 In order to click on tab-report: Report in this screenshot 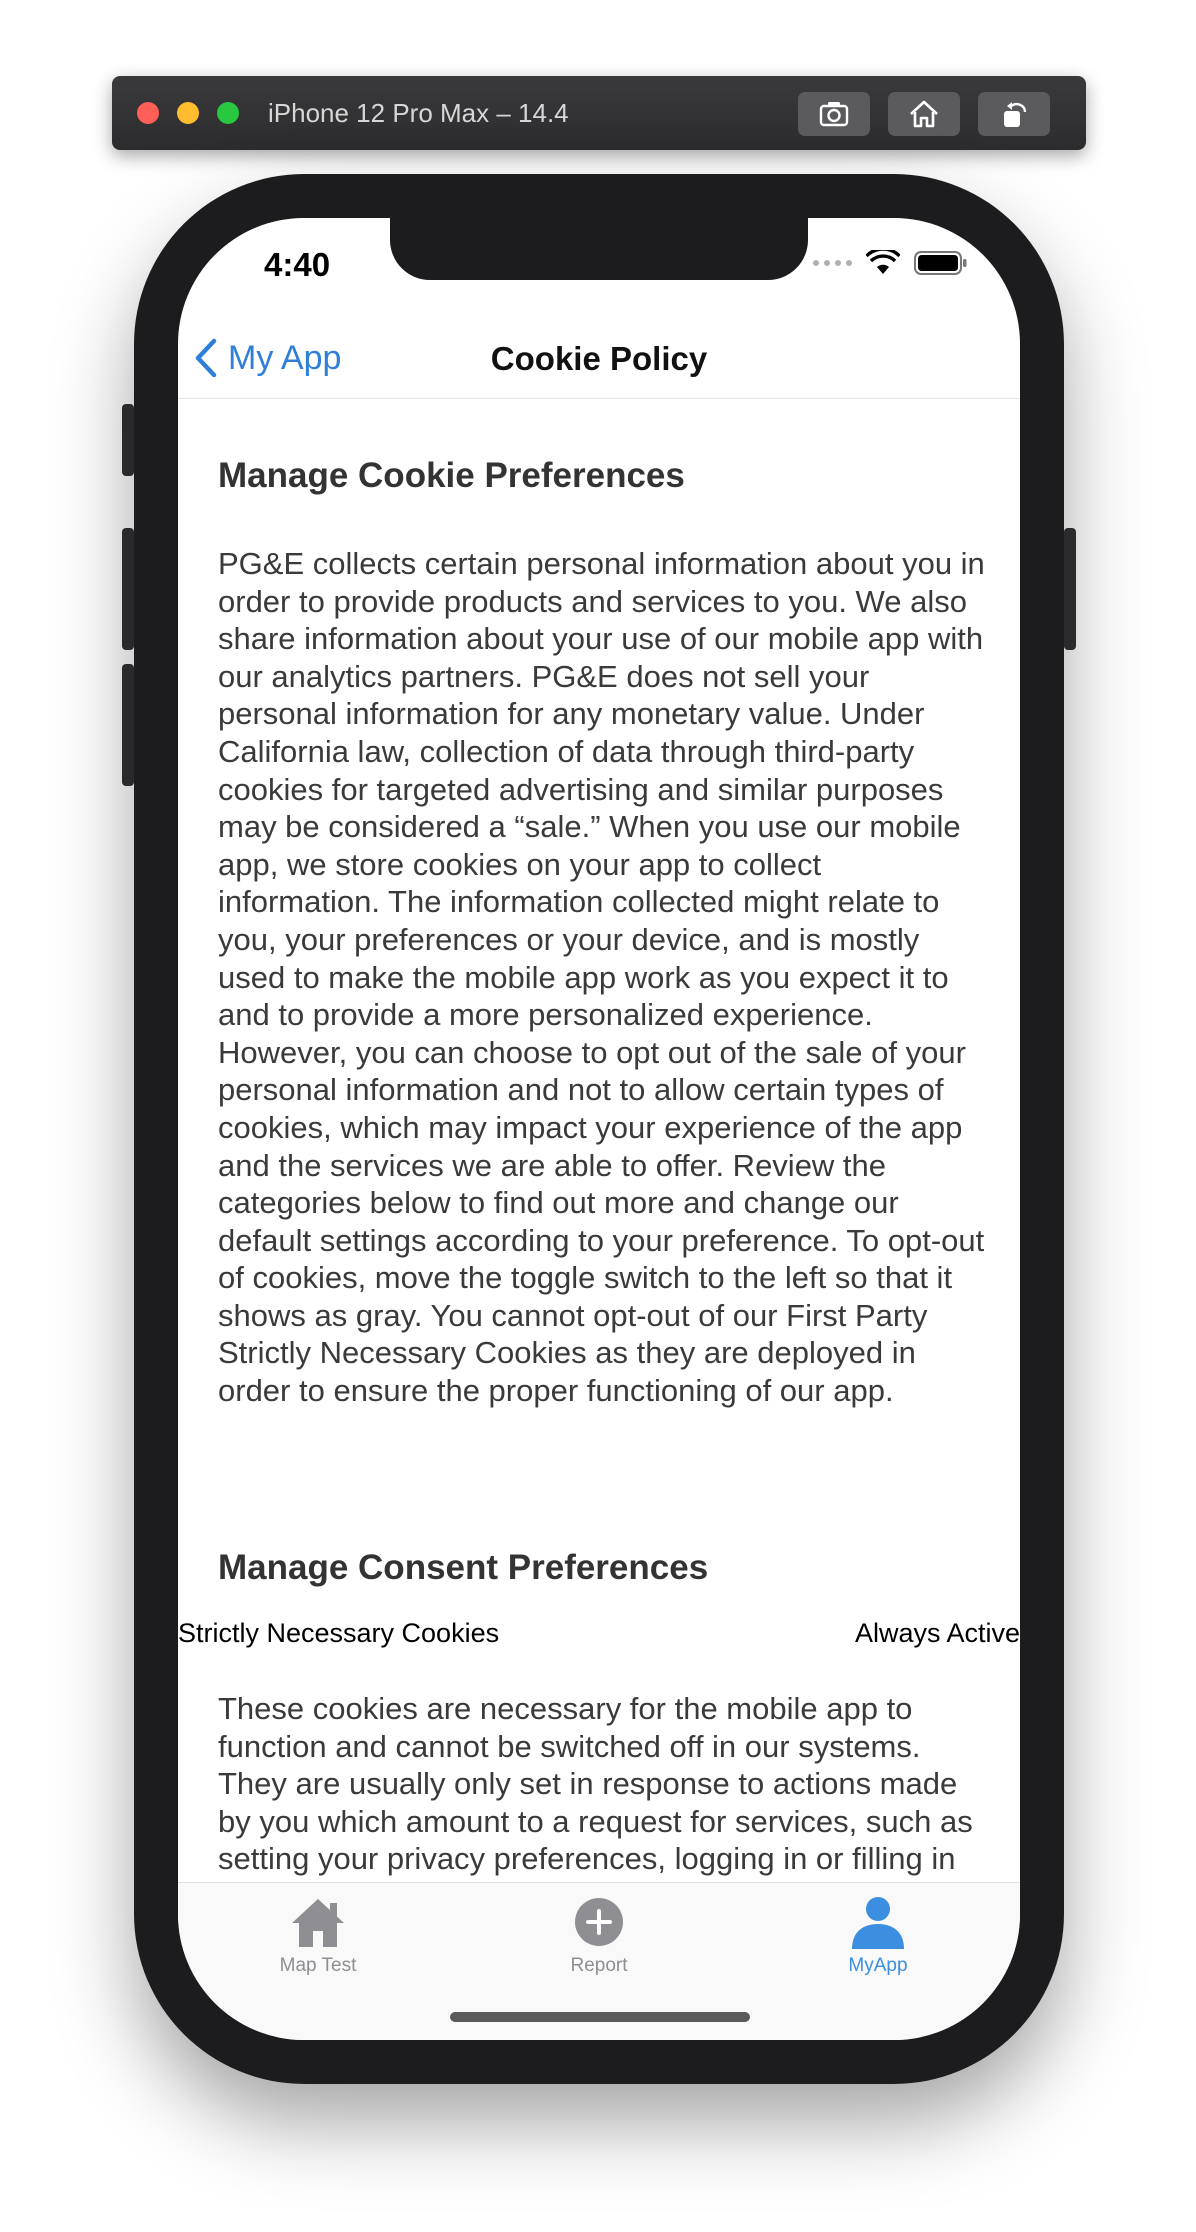, I will do `click(599, 1936)`.